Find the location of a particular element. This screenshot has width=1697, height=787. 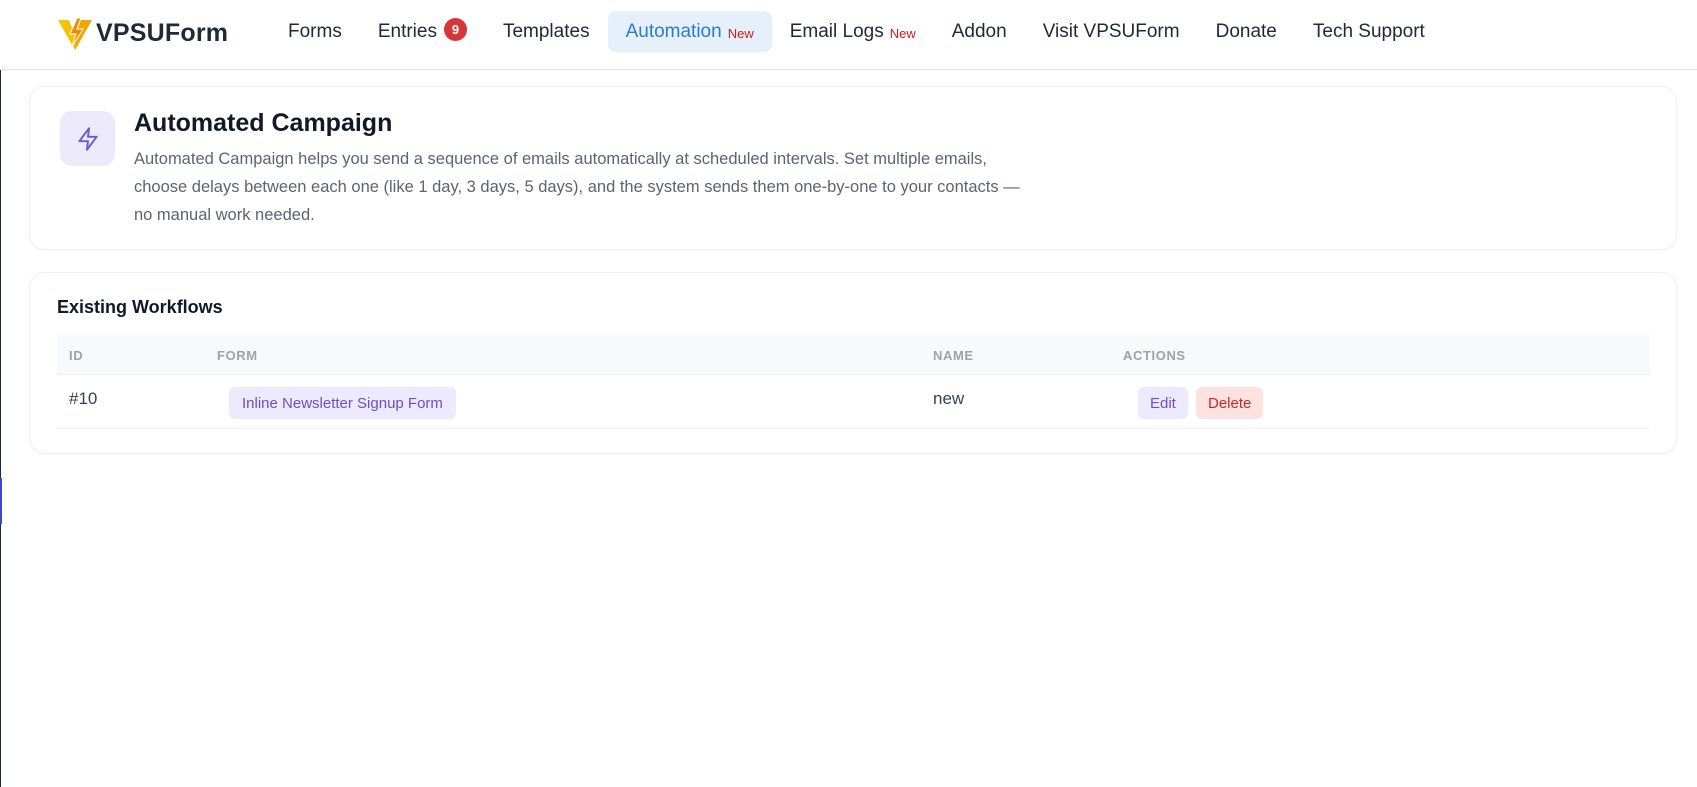

nav-automation: Automation New is located at coordinates (689, 31).